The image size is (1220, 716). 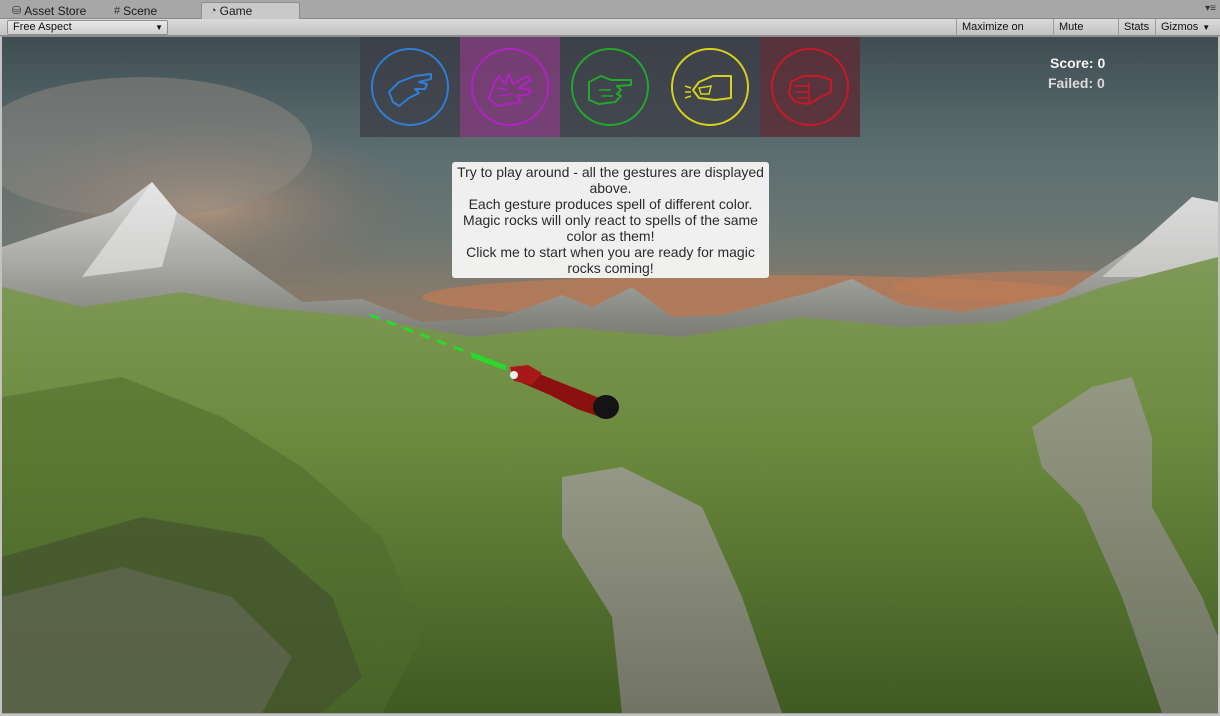 What do you see at coordinates (610, 9) in the screenshot?
I see `editor-tab-strip: ⛁ Asset Store # Scene ◔ Game ▾≡` at bounding box center [610, 9].